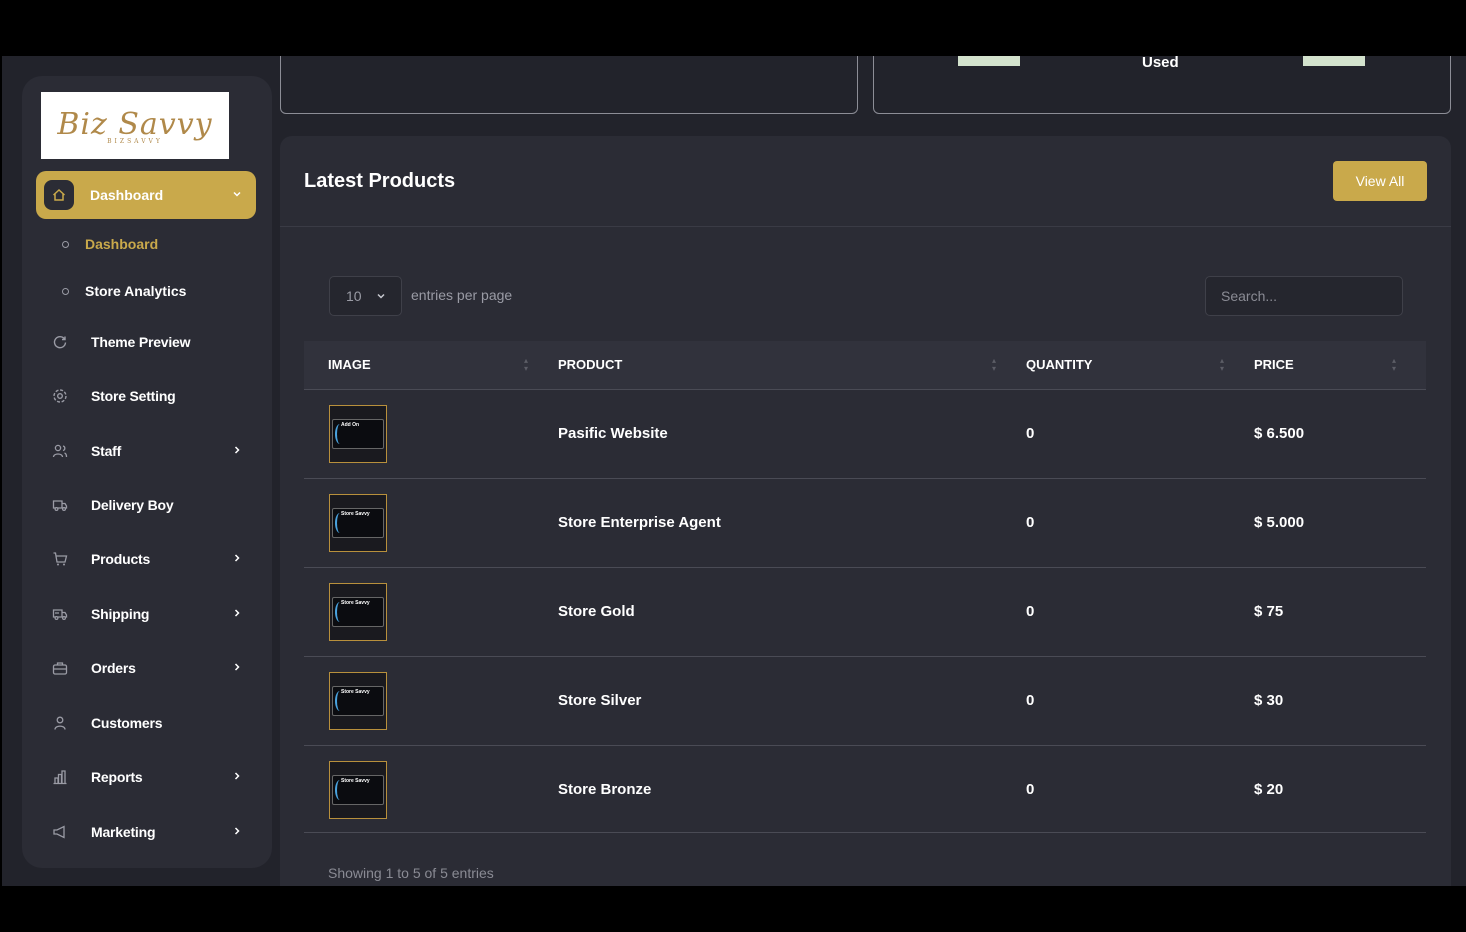 Image resolution: width=1466 pixels, height=932 pixels. What do you see at coordinates (1059, 364) in the screenshot?
I see `column-header-quantity: QUANTITY` at bounding box center [1059, 364].